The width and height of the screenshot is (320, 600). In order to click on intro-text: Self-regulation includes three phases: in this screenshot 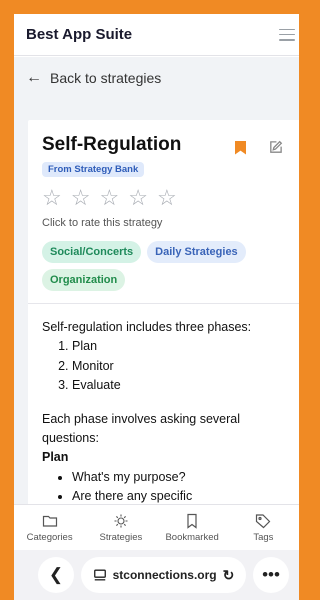, I will do `click(147, 327)`.